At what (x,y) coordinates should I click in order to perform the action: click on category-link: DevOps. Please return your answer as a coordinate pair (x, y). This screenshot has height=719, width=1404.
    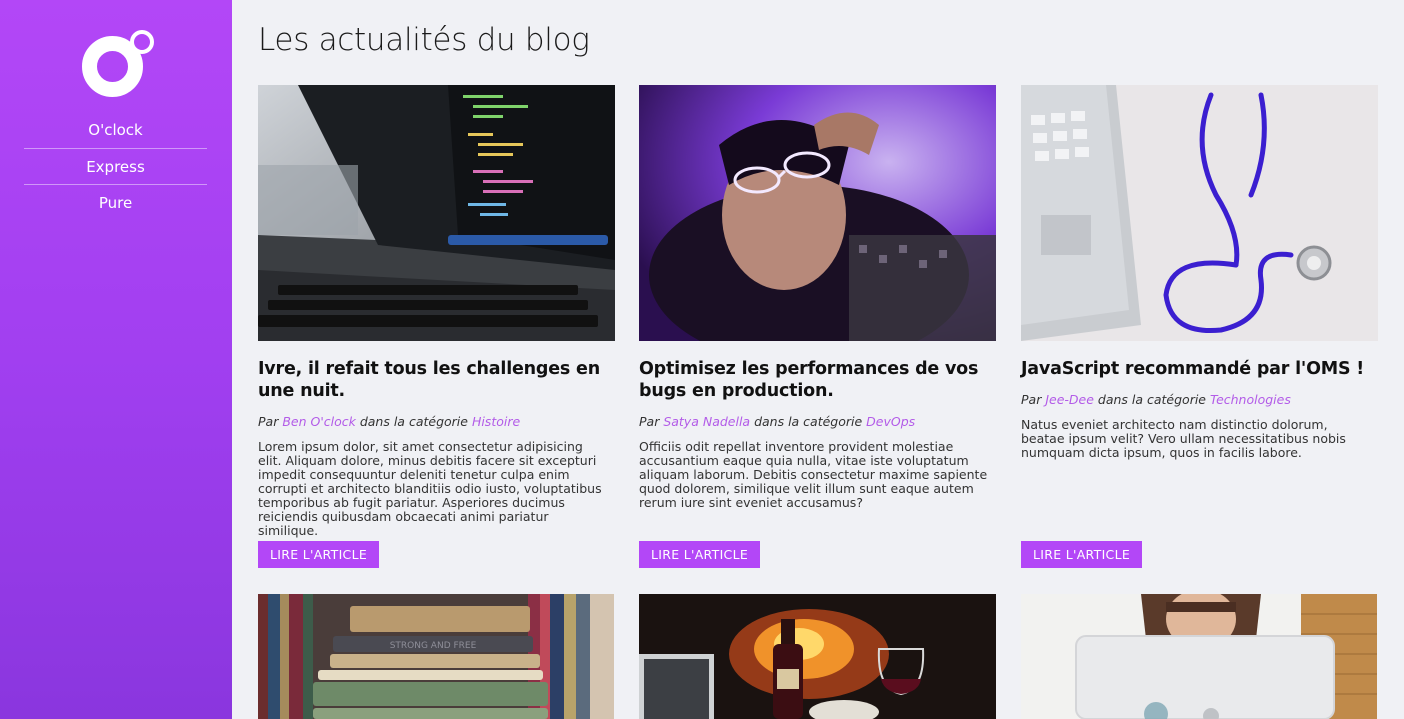
    Looking at the image, I should click on (890, 421).